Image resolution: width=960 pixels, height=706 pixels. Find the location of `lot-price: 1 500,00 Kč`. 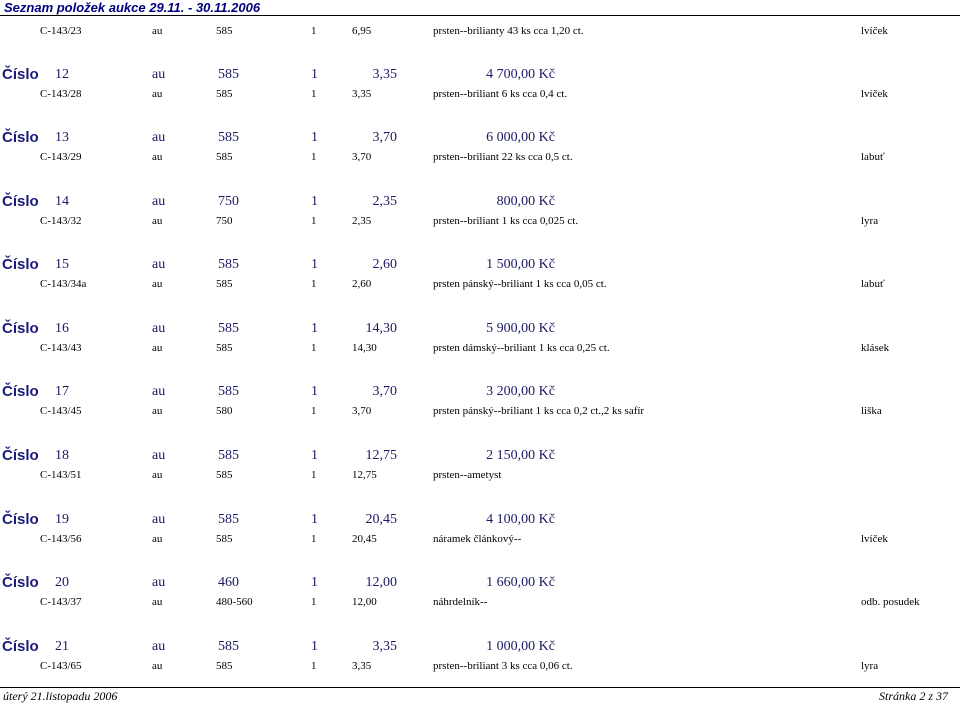

lot-price: 1 500,00 Kč is located at coordinates (520, 264).